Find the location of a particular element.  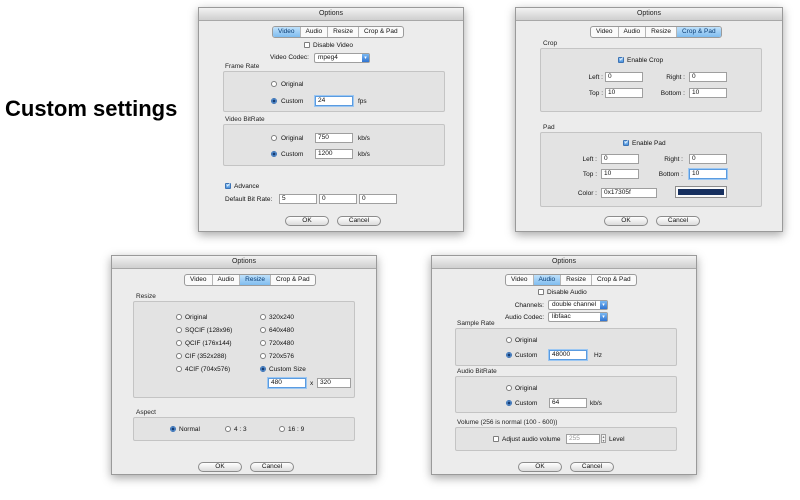

frame-rate-custom-radio is located at coordinates (274, 101).